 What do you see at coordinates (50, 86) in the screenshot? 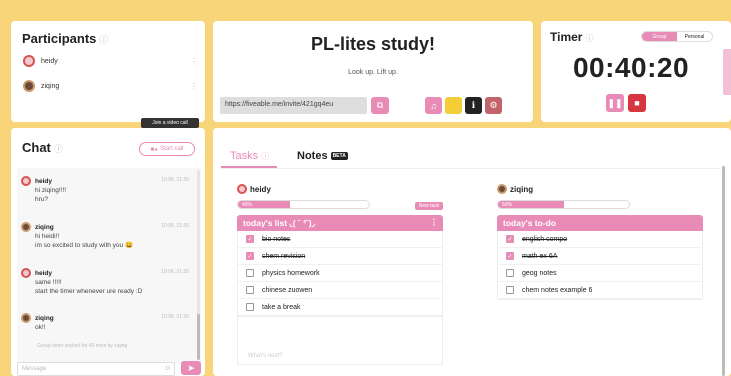
I see `participant-name: ziqing` at bounding box center [50, 86].